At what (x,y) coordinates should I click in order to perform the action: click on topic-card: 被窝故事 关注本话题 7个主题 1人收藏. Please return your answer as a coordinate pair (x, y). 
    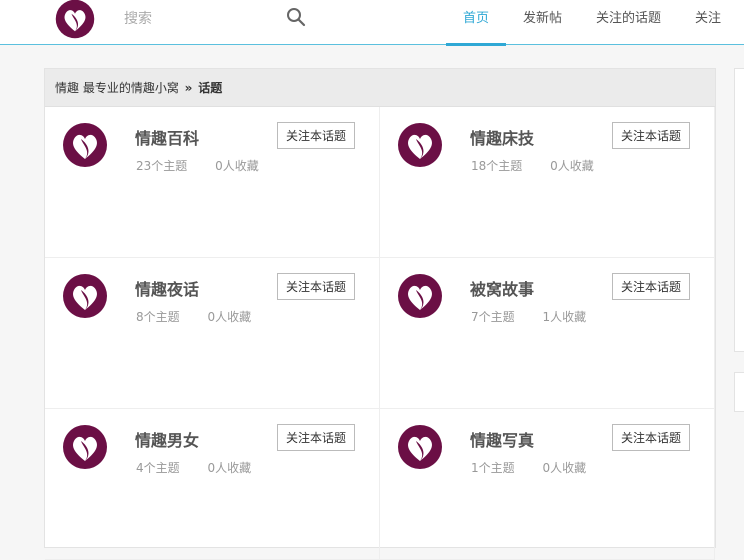
    Looking at the image, I should click on (547, 333).